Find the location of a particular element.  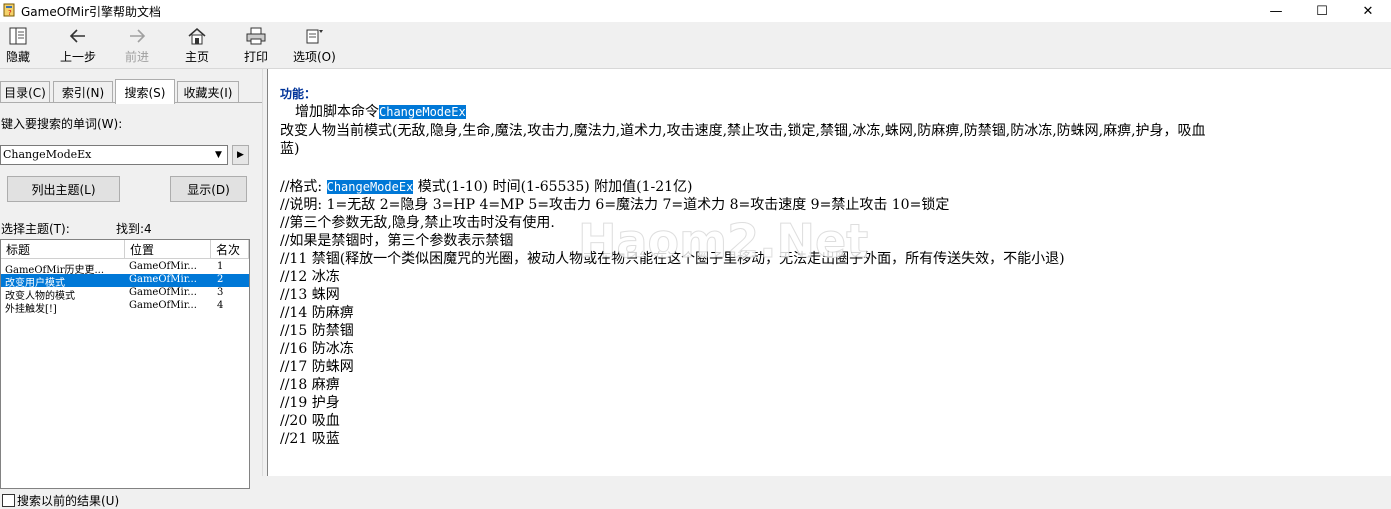

print-label: 打印 is located at coordinates (256, 57).